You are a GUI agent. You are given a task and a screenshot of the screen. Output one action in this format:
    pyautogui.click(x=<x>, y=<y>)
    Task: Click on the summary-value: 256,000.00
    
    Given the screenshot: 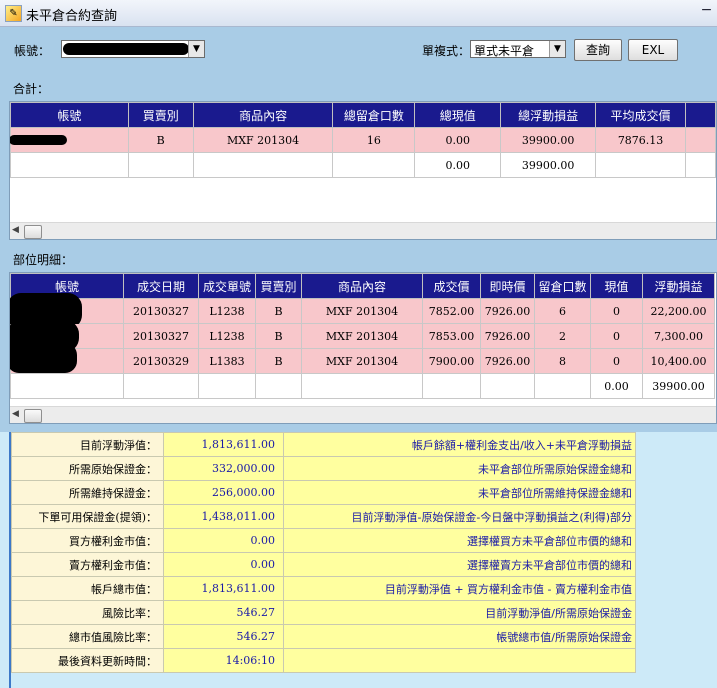 What is the action you would take?
    pyautogui.click(x=223, y=492)
    